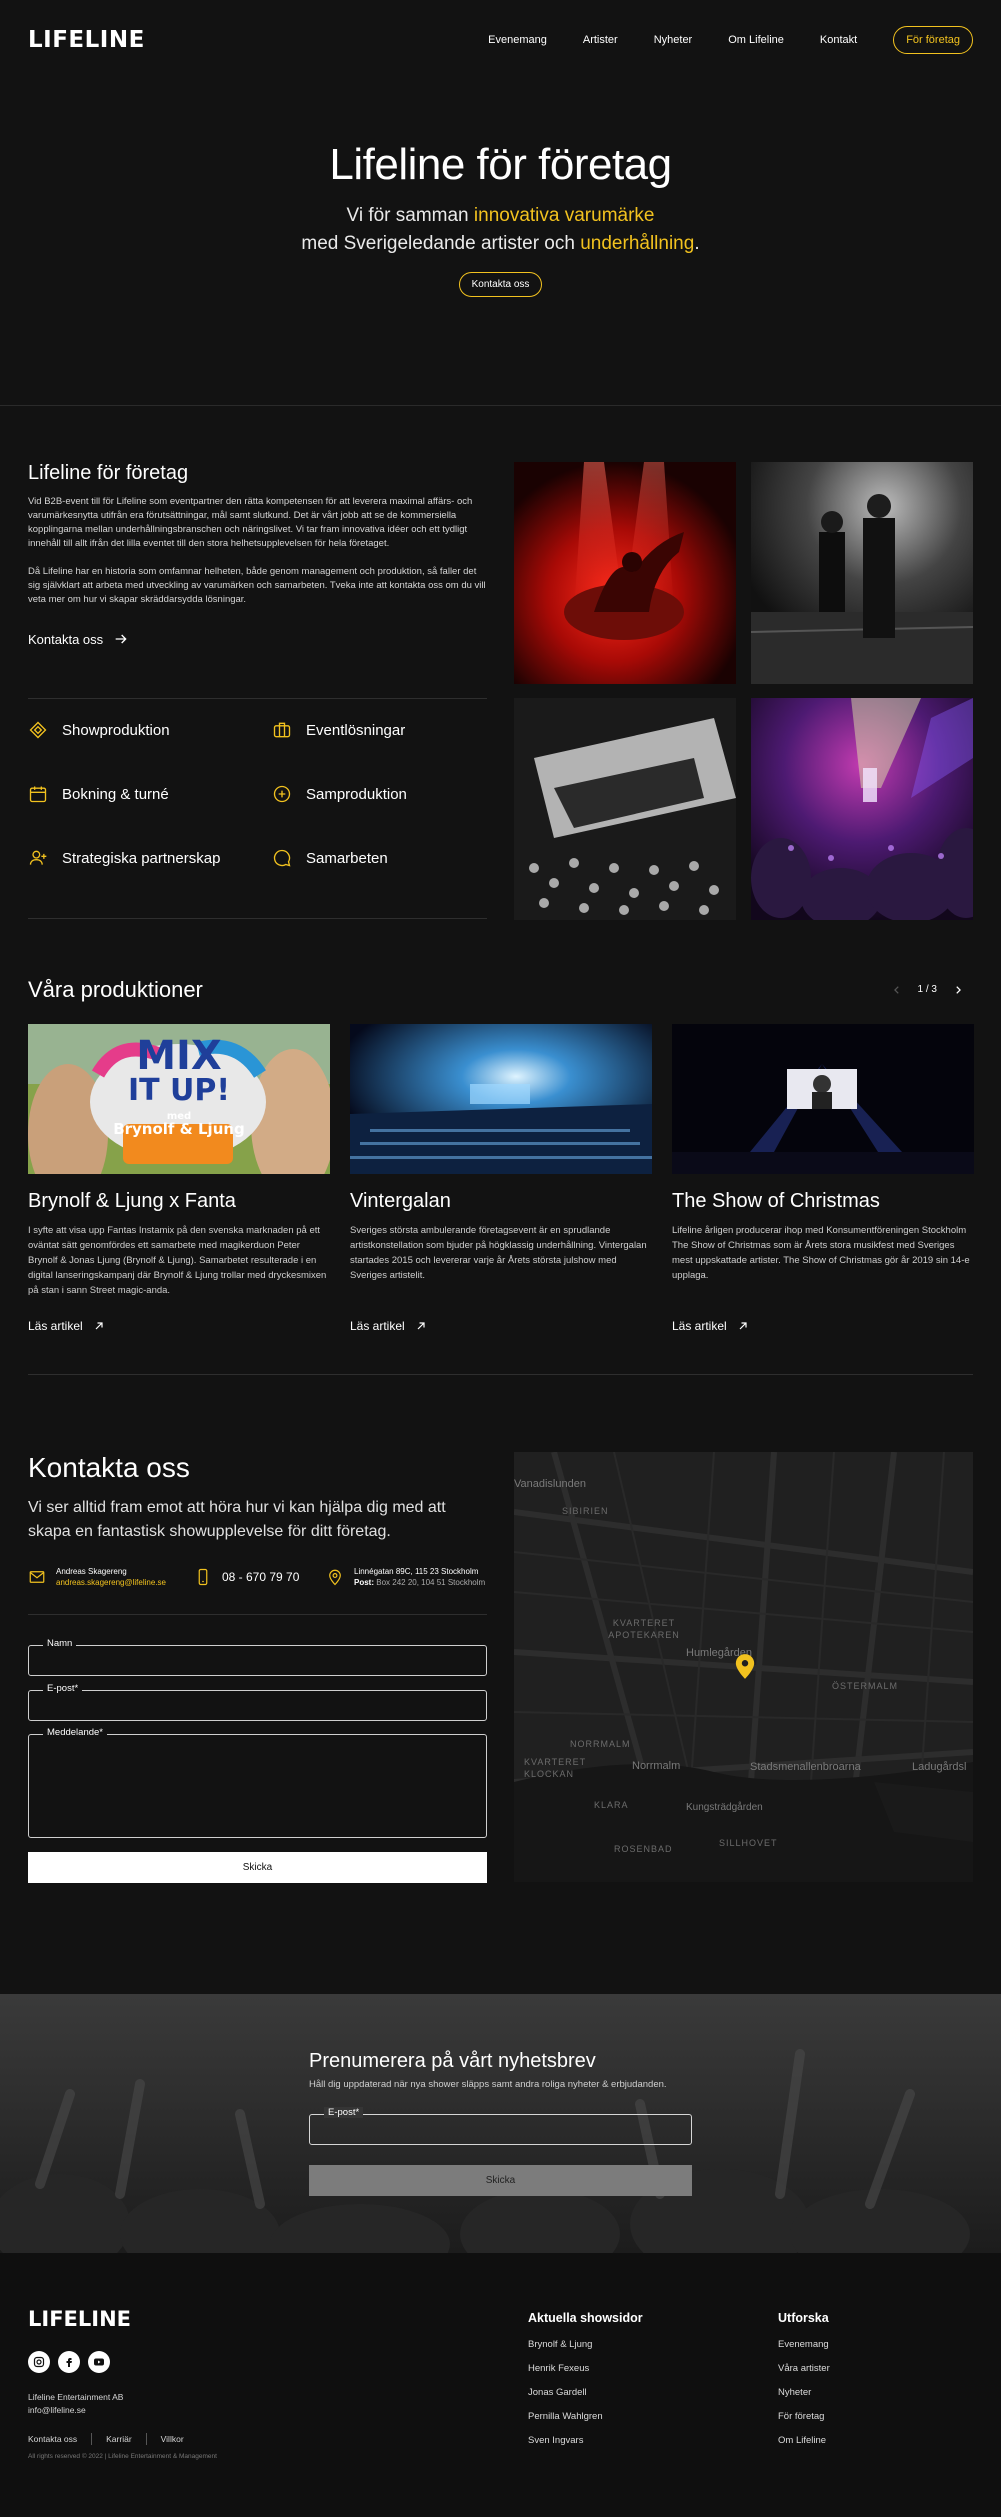 This screenshot has width=1001, height=2517. I want to click on photo-crowd-bw, so click(625, 809).